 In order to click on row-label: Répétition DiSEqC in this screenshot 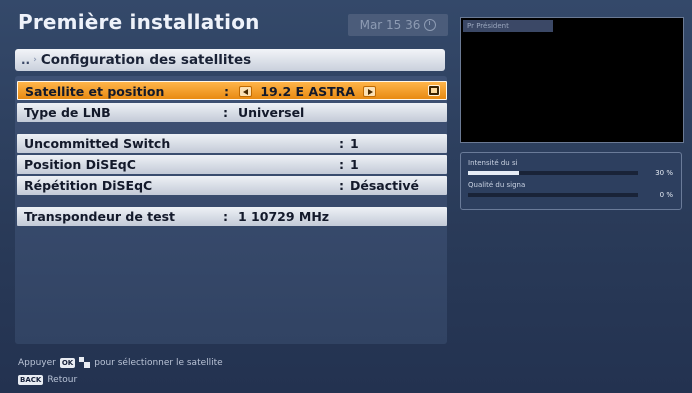, I will do `click(88, 185)`.